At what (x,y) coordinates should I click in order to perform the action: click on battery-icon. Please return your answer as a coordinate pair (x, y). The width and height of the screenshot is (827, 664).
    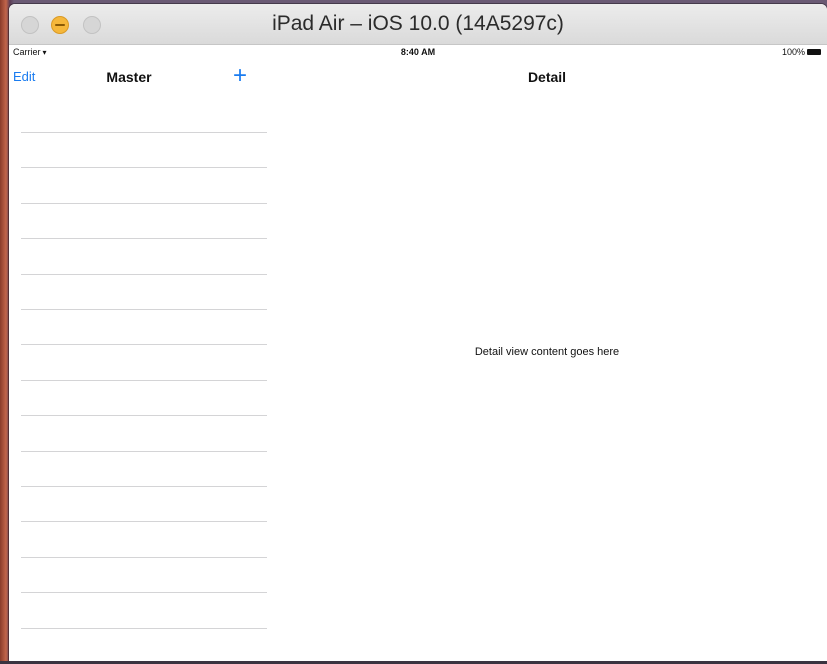
    Looking at the image, I should click on (814, 52).